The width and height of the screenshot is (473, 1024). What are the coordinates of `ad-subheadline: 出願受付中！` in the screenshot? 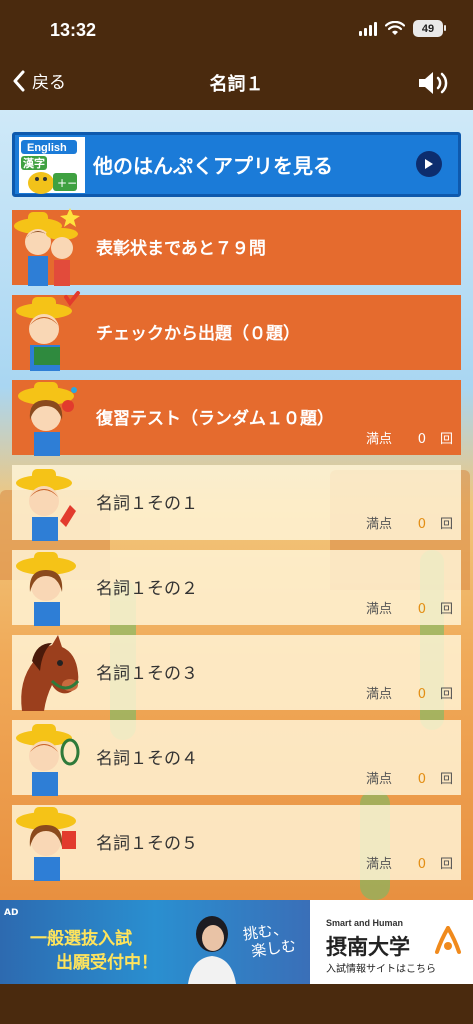 It's located at (107, 963).